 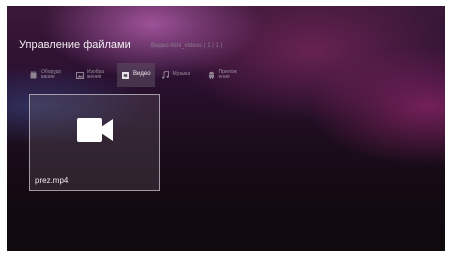 I want to click on image-icon, so click(x=79, y=75).